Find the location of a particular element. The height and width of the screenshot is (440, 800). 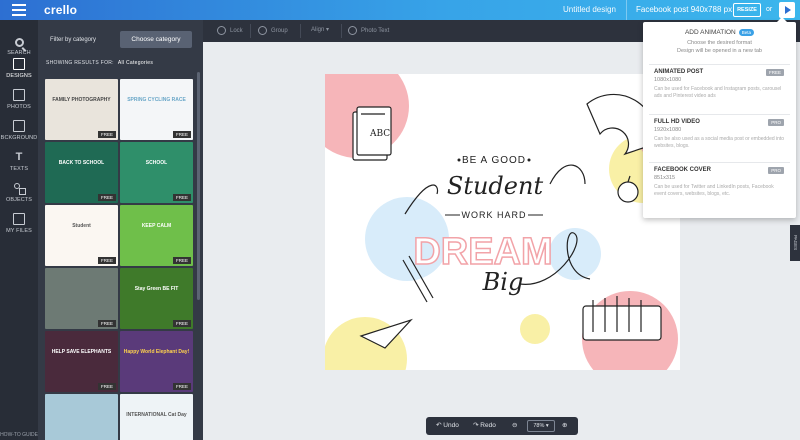

photo-text-button: Photo Text is located at coordinates (368, 30).